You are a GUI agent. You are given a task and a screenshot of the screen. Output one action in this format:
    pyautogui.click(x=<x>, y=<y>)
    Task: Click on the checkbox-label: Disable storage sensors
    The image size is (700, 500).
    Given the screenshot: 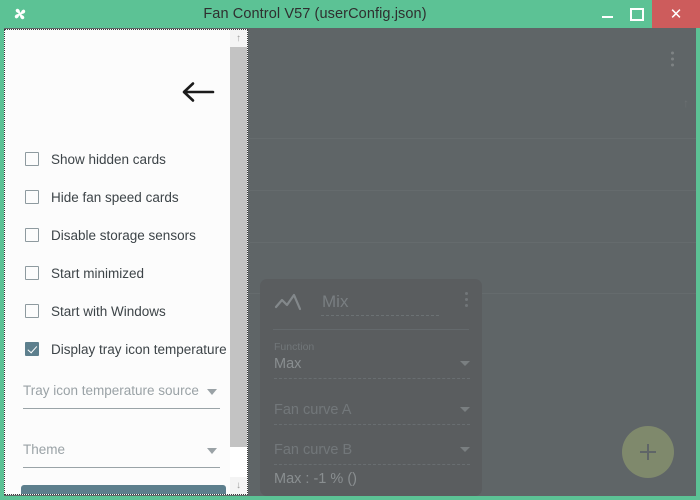 What is the action you would take?
    pyautogui.click(x=123, y=235)
    